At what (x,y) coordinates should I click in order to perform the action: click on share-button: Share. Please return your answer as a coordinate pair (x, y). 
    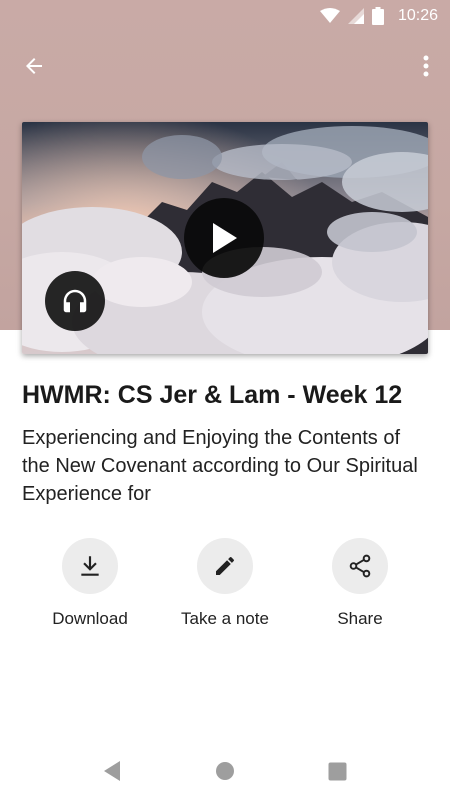
    Looking at the image, I should click on (360, 583).